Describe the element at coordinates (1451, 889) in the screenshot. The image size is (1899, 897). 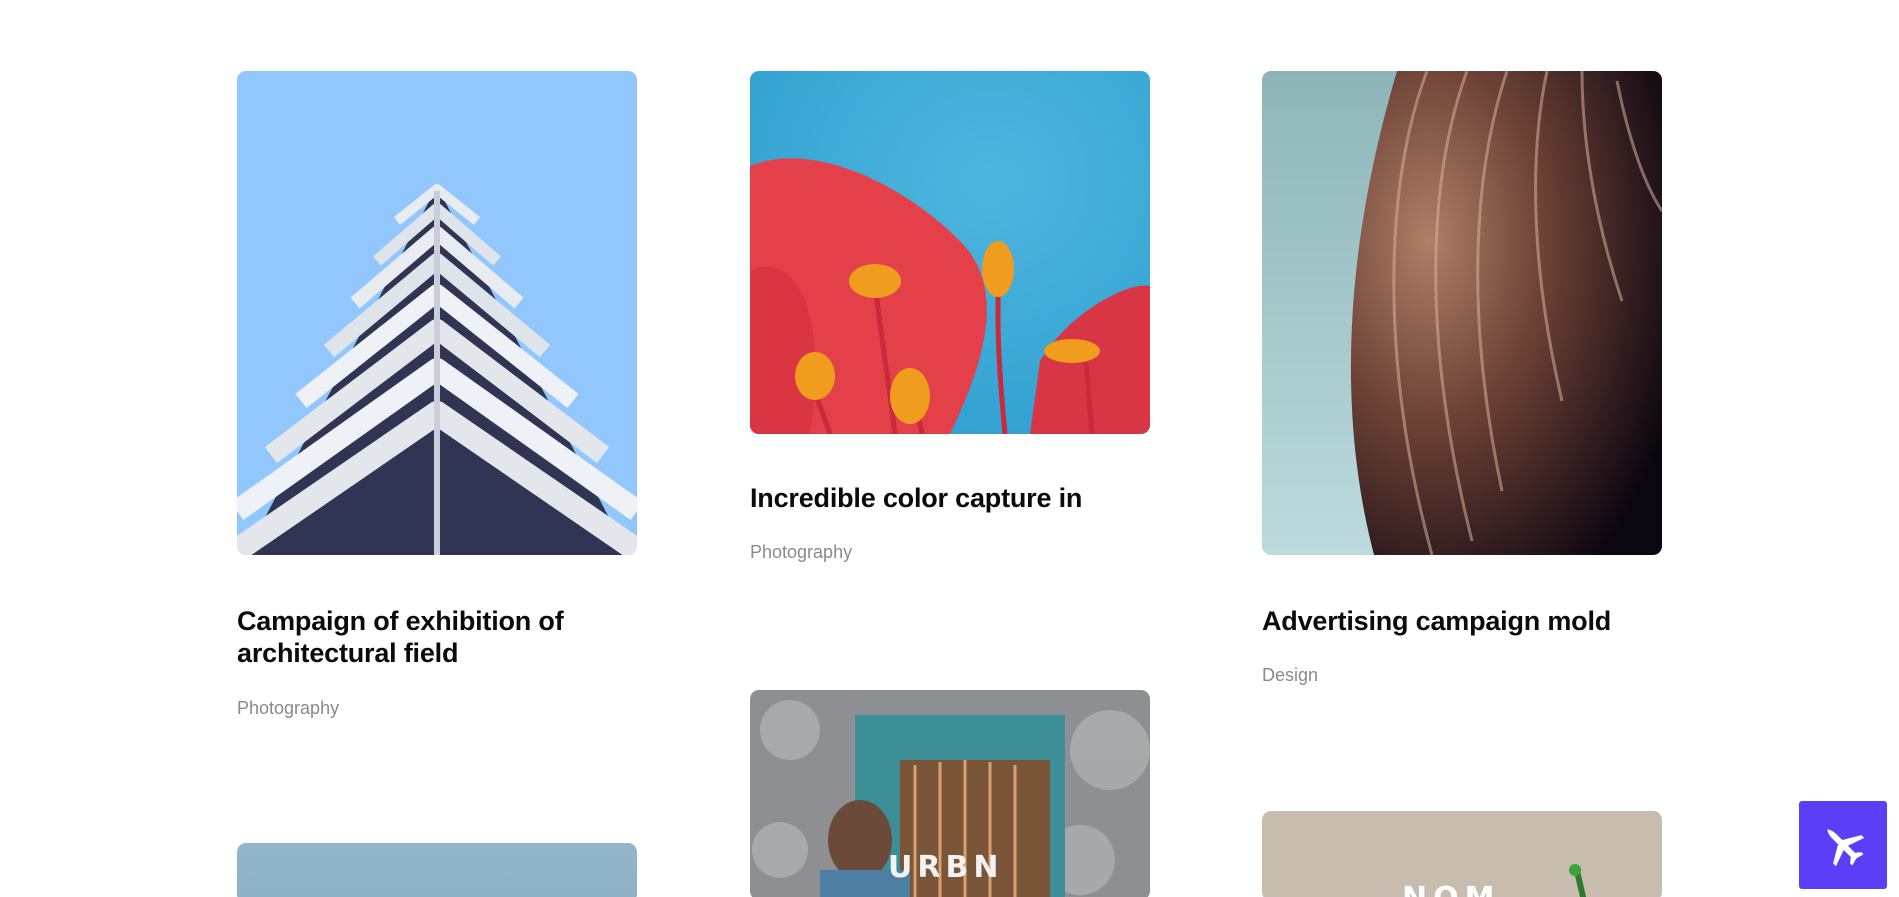
I see `poster-nom-text: NOM` at that location.